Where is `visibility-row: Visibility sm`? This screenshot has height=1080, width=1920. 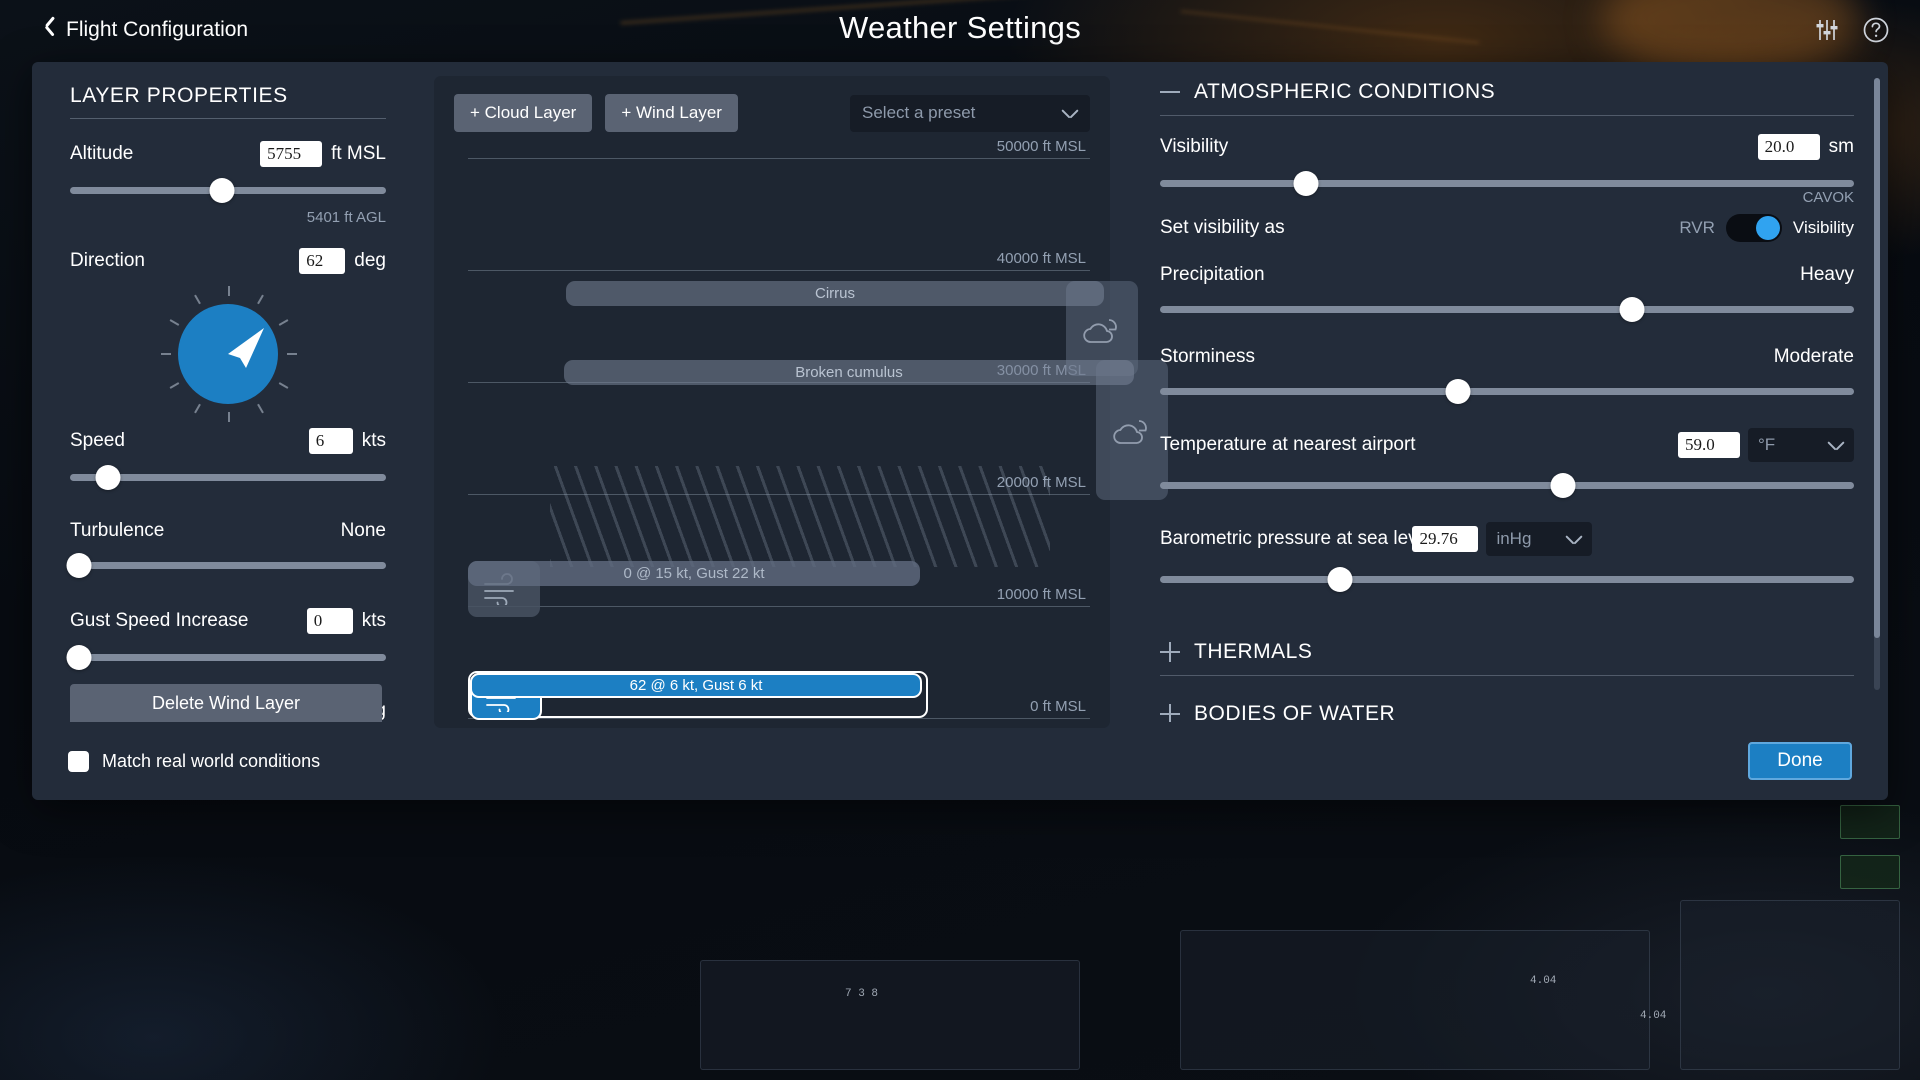
visibility-row: Visibility sm is located at coordinates (1507, 147).